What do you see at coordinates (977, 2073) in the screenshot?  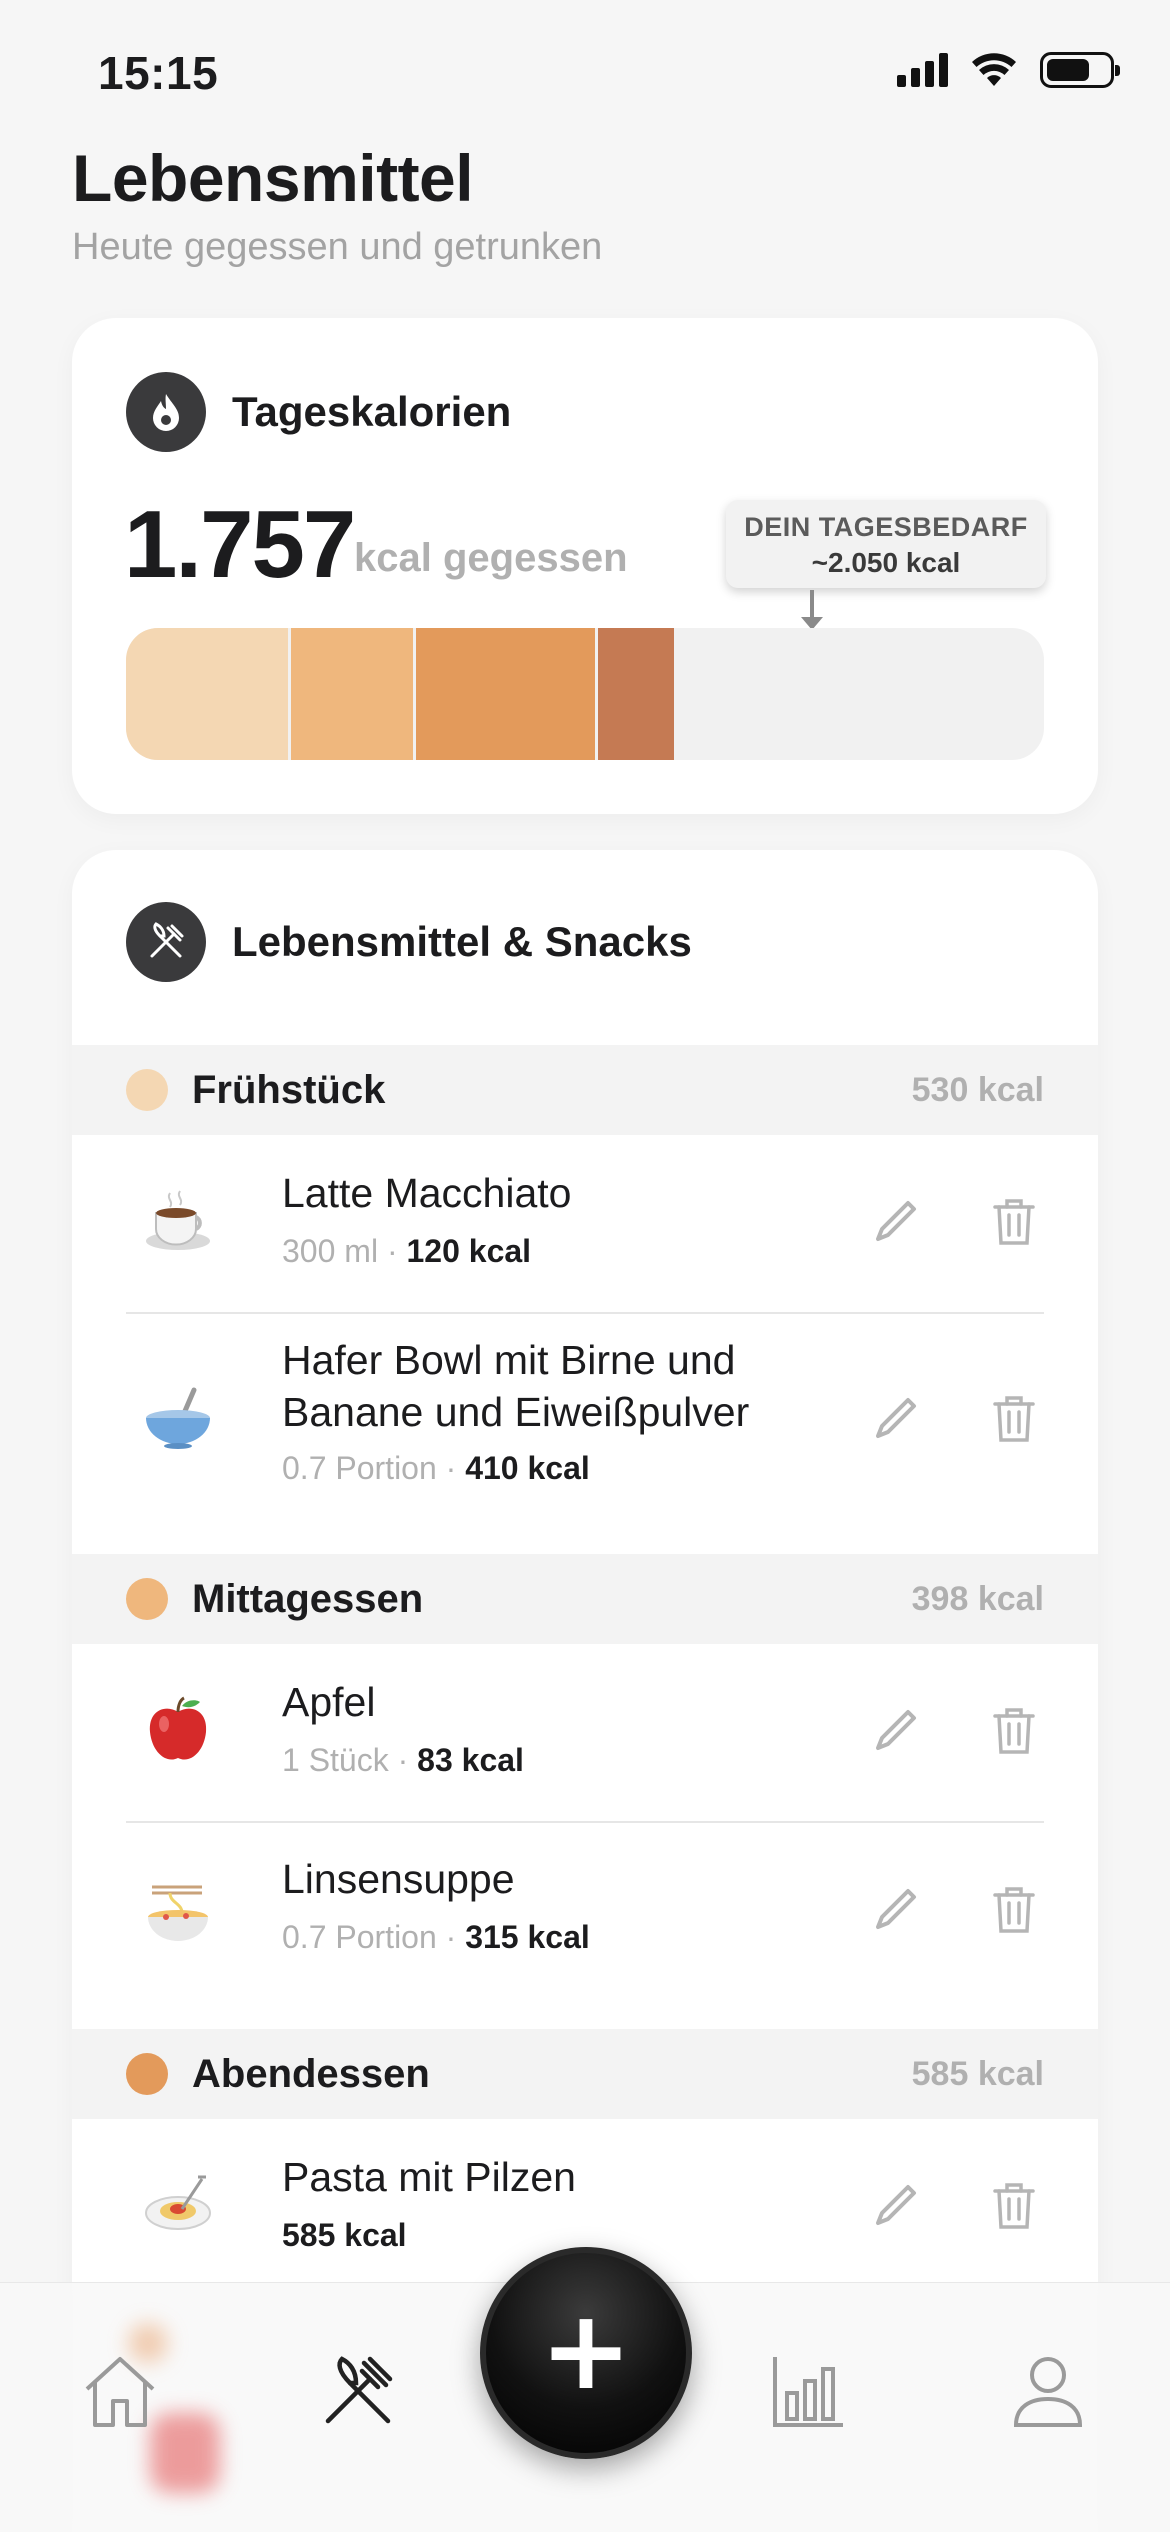 I see `section-kcal: 585 kcal` at bounding box center [977, 2073].